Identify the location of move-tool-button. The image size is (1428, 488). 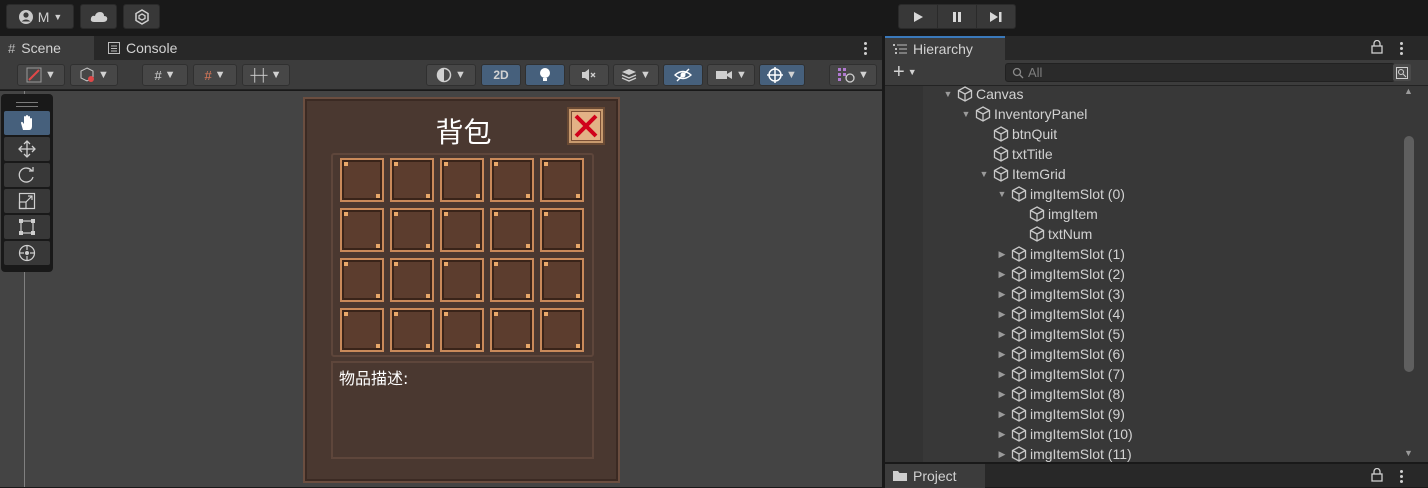
(27, 149).